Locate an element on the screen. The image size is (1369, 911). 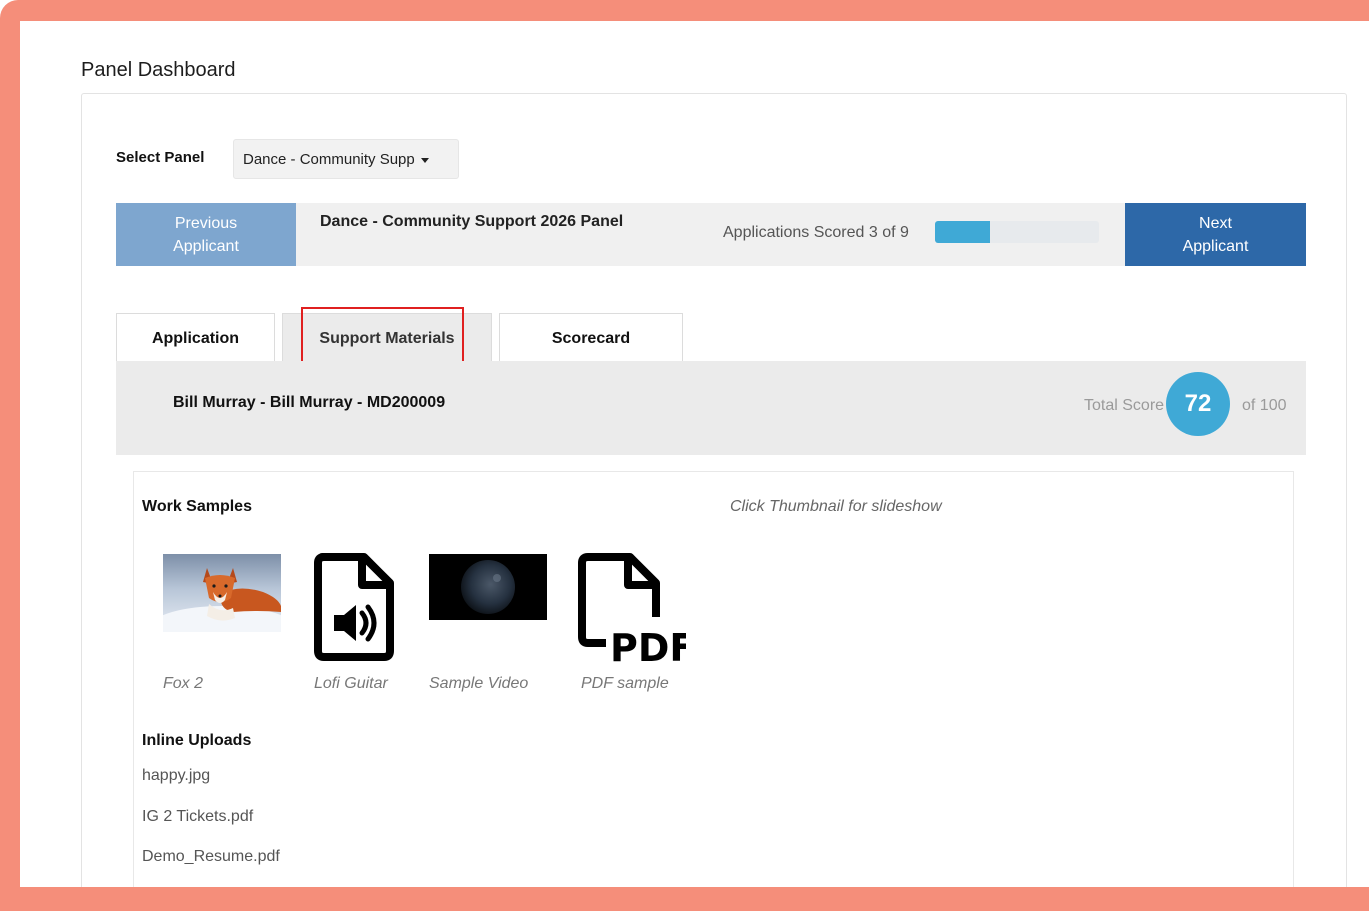
inline-uploads-heading: Inline Uploads is located at coordinates (197, 740).